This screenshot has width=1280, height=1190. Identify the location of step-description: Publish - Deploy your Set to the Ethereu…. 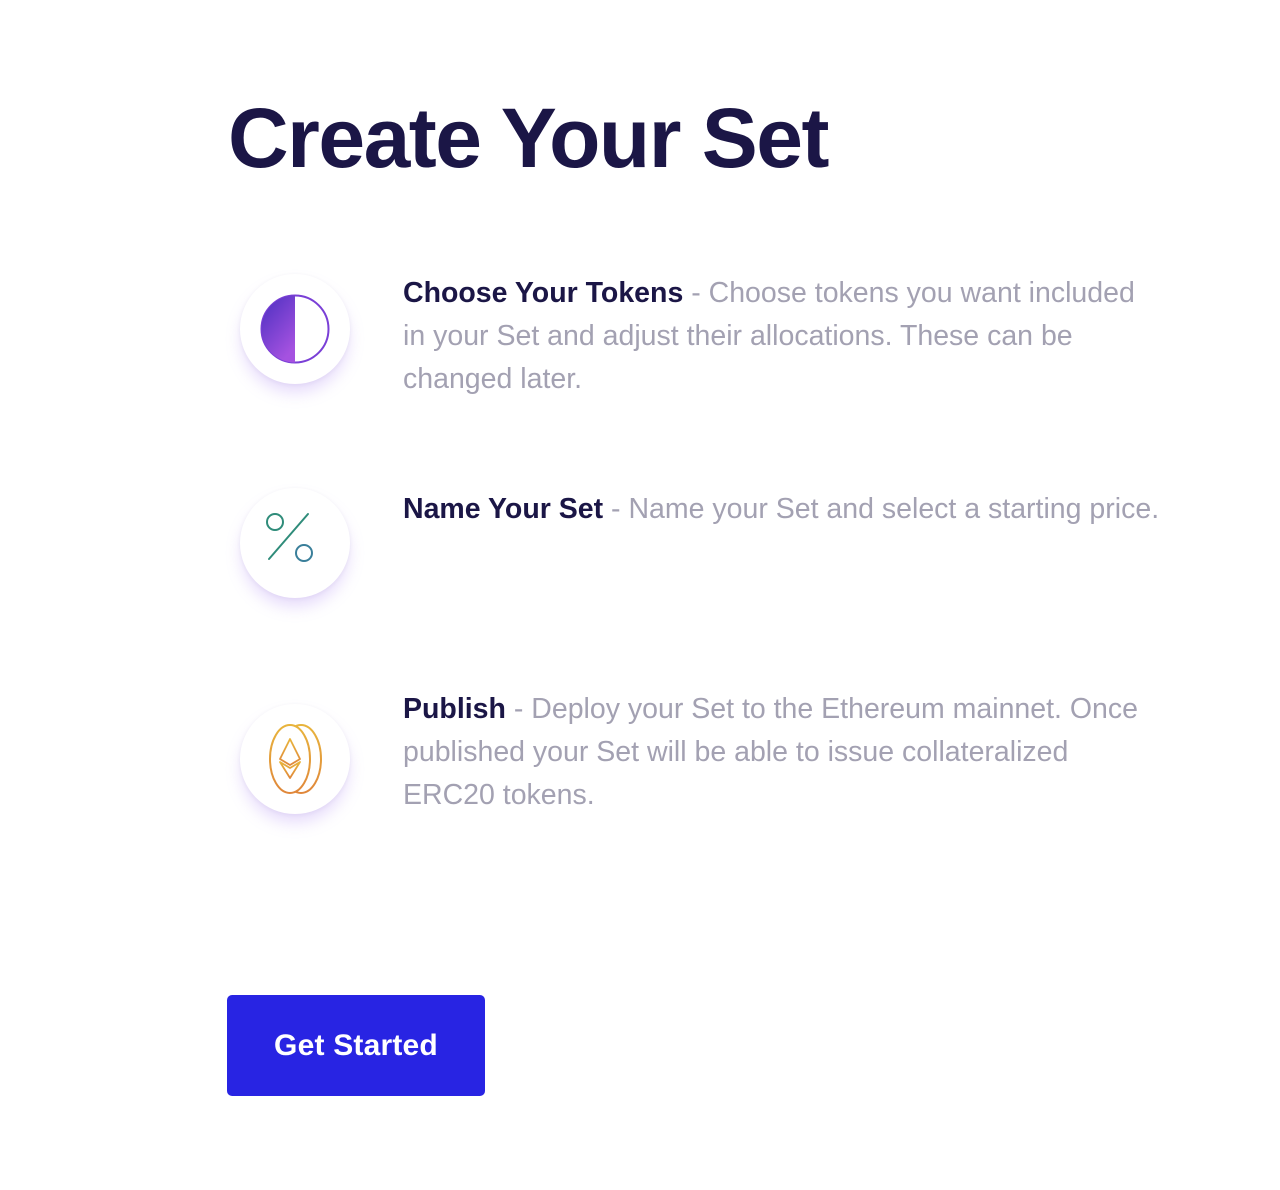
(783, 752).